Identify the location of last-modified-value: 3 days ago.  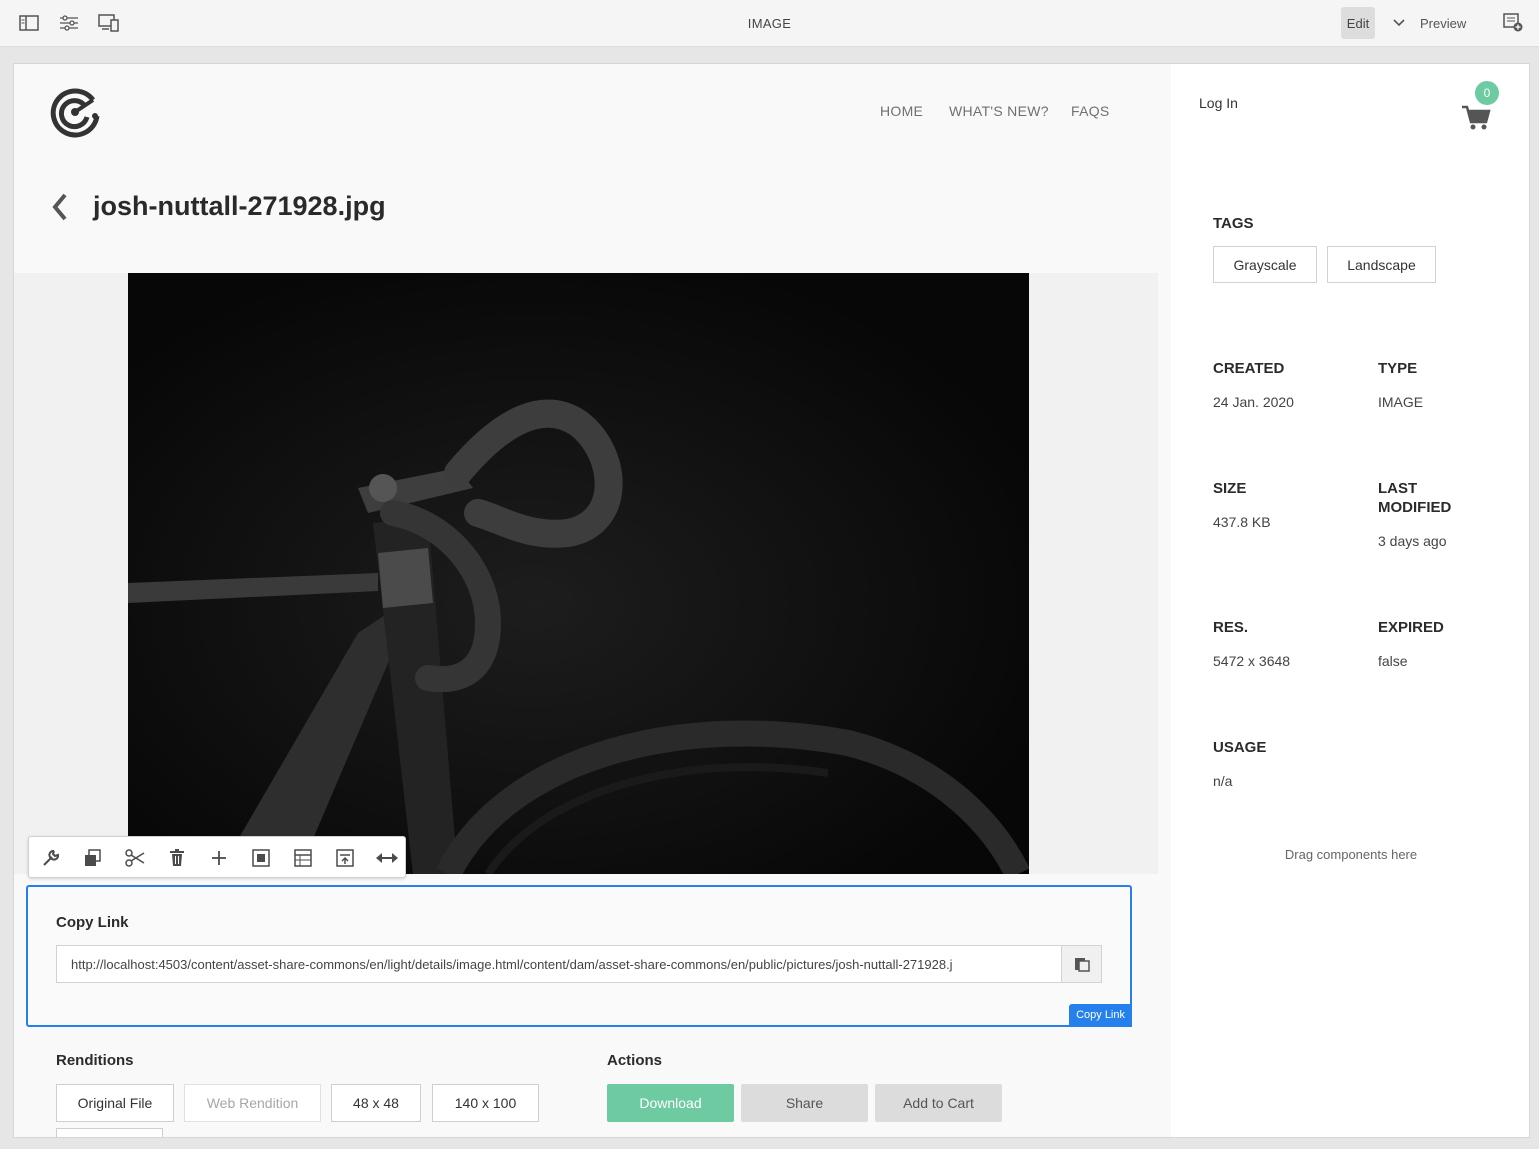
(1412, 541).